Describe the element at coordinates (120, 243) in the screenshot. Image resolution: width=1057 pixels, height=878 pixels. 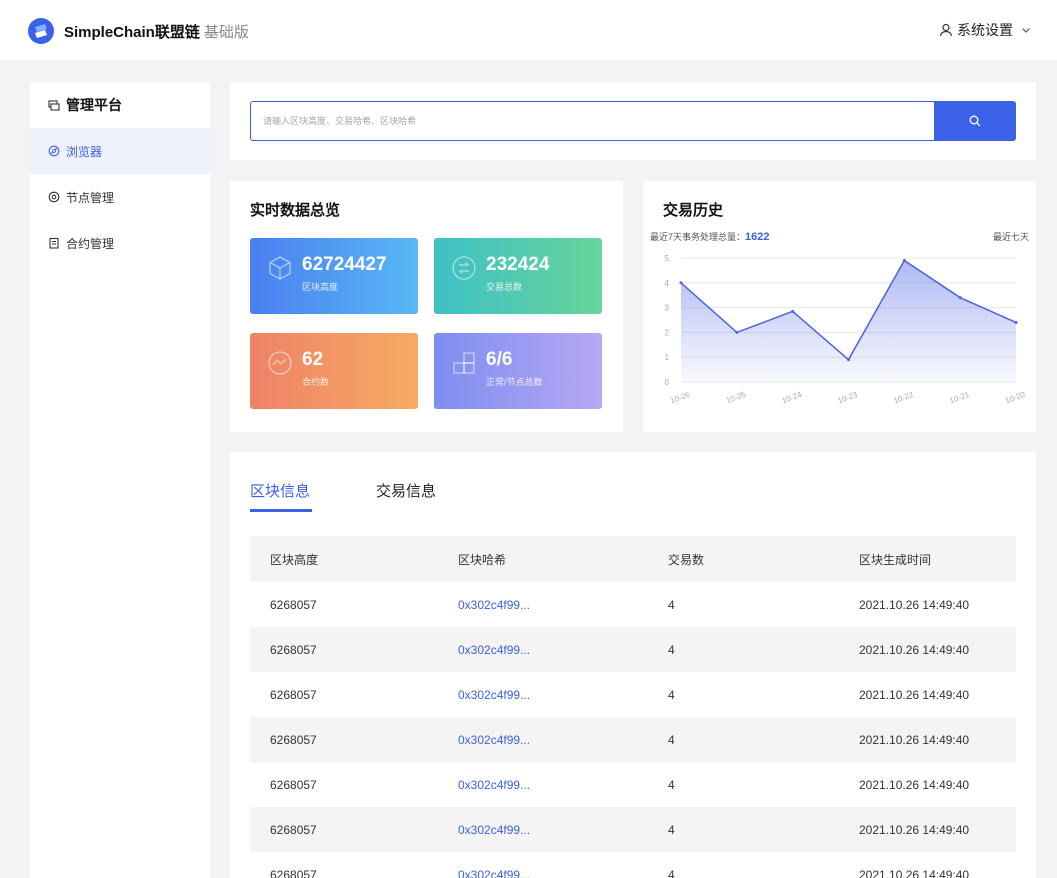
I see `sidebar-item-contracts: 合约管理` at that location.